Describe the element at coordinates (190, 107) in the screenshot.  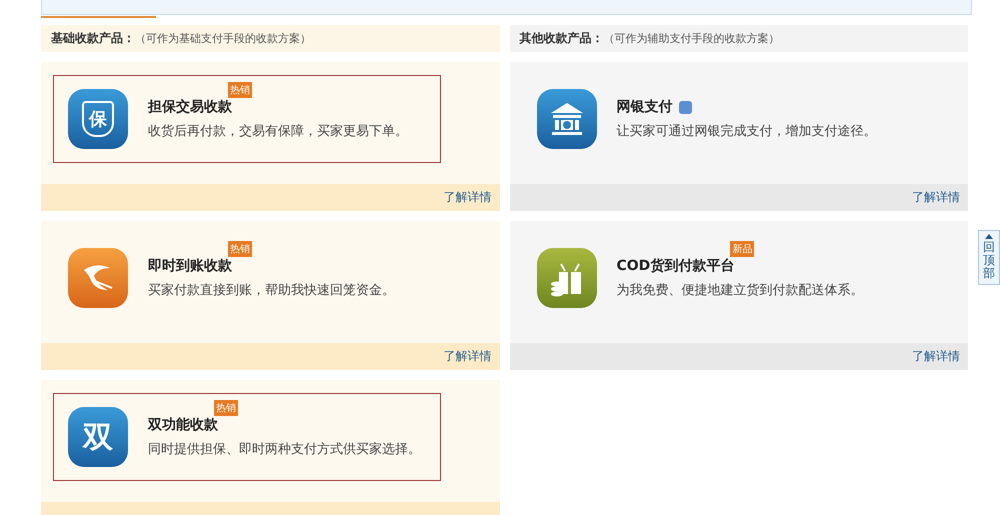
I see `product-title: 担保交易收款` at that location.